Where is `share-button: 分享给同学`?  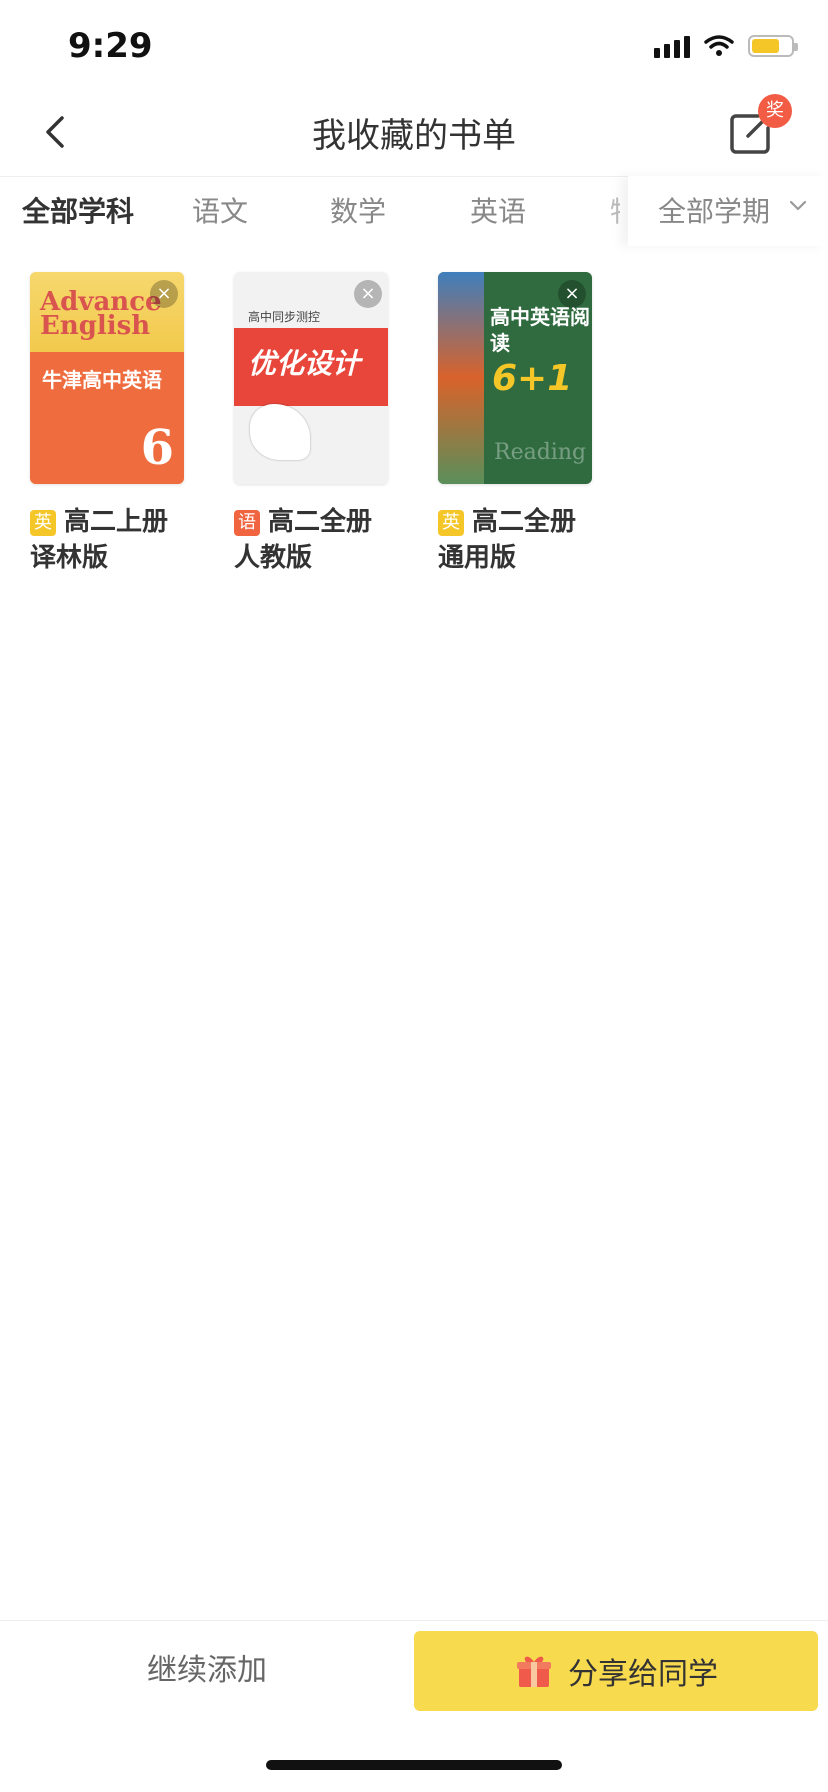
share-button: 分享给同学 is located at coordinates (616, 1671).